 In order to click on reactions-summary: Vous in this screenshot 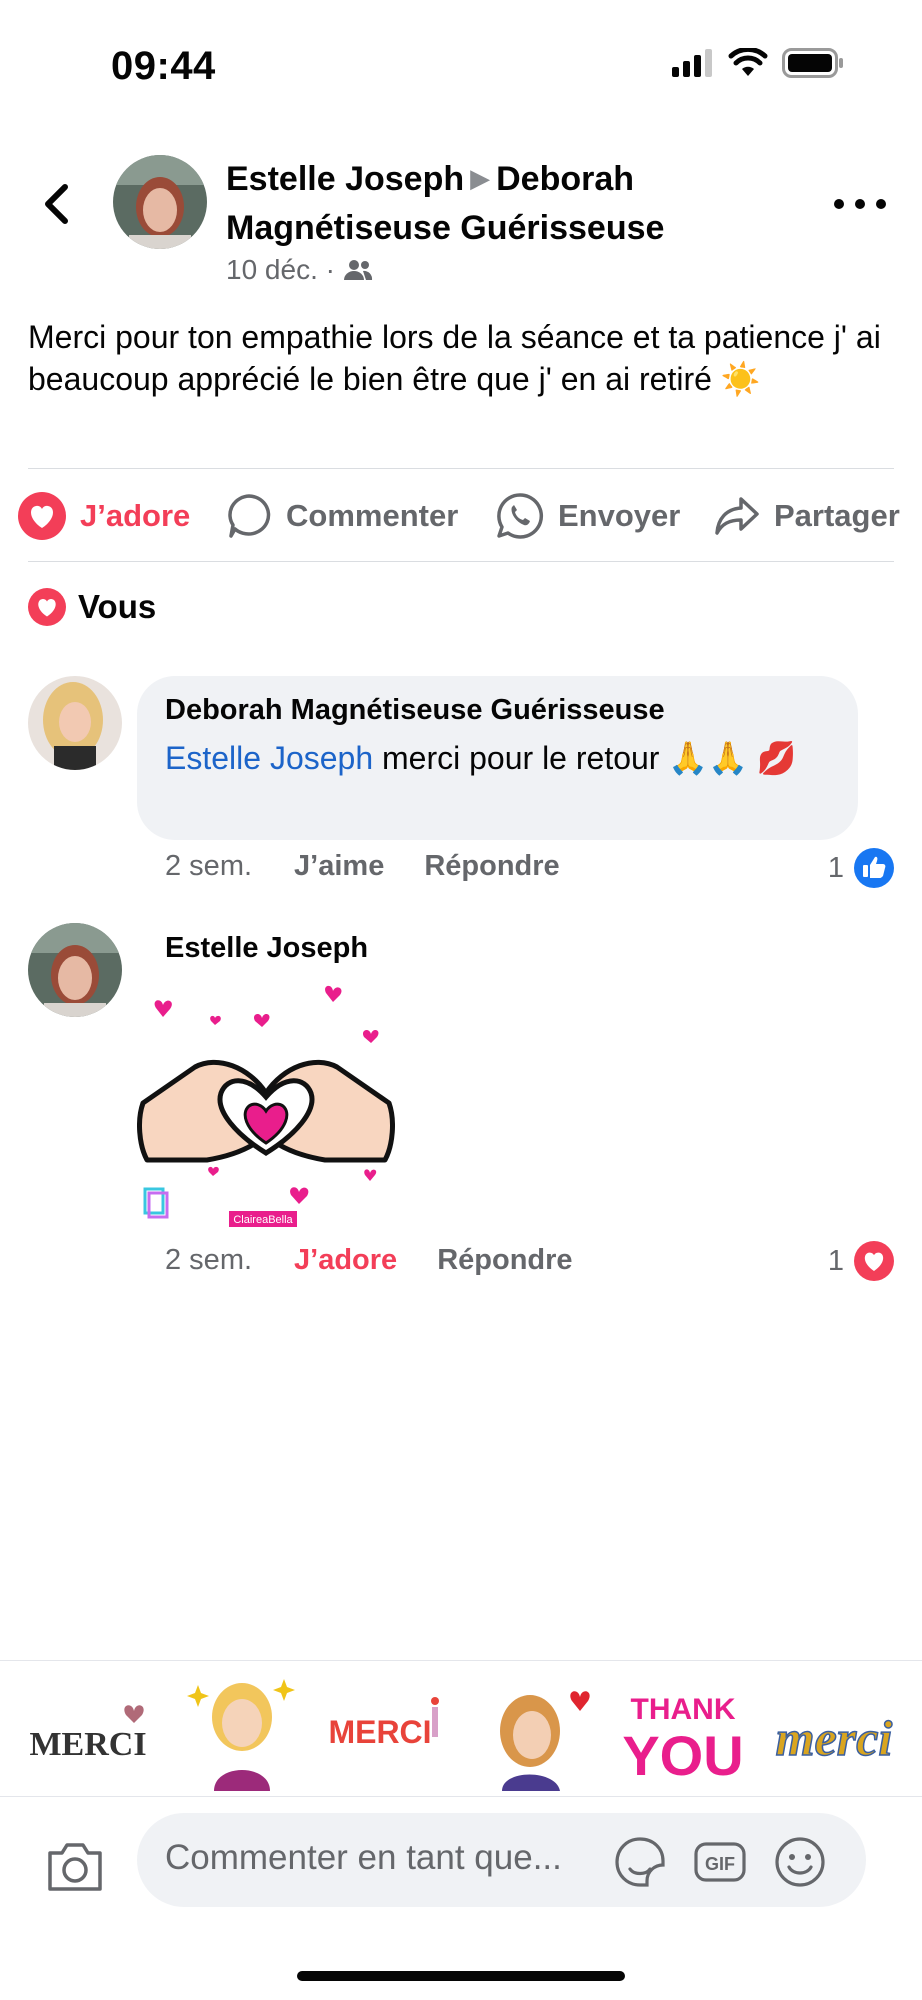, I will do `click(92, 607)`.